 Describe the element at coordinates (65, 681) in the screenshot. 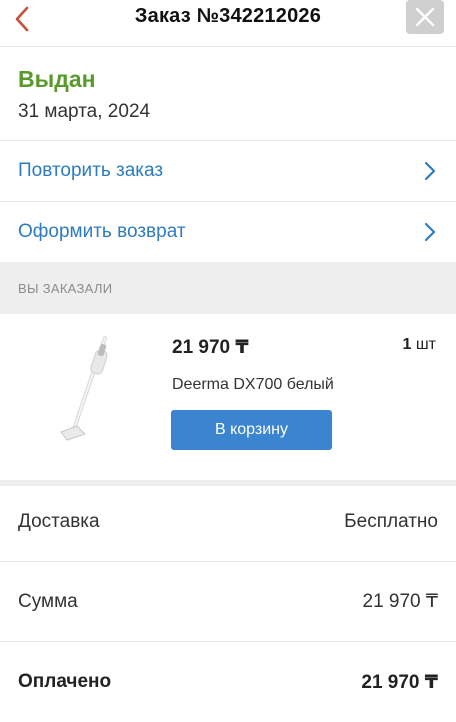

I see `paid-label: Оплачено` at that location.